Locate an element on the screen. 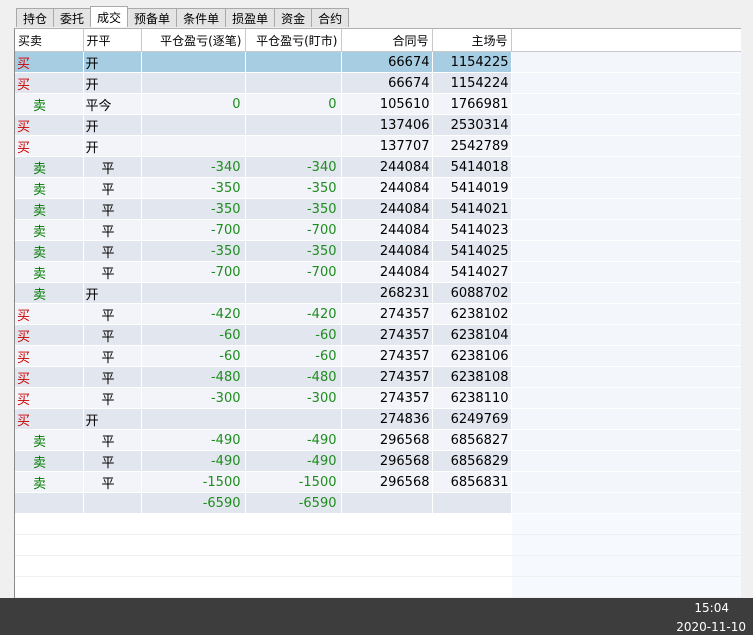 Image resolution: width=753 pixels, height=635 pixels. tab-funds: 资金 is located at coordinates (293, 17).